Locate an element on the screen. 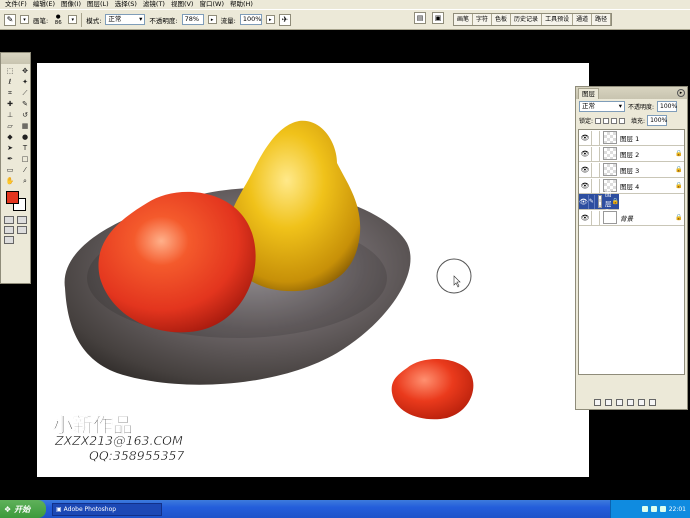 This screenshot has height=518, width=690. flow-slider-icon: ▸ is located at coordinates (270, 19).